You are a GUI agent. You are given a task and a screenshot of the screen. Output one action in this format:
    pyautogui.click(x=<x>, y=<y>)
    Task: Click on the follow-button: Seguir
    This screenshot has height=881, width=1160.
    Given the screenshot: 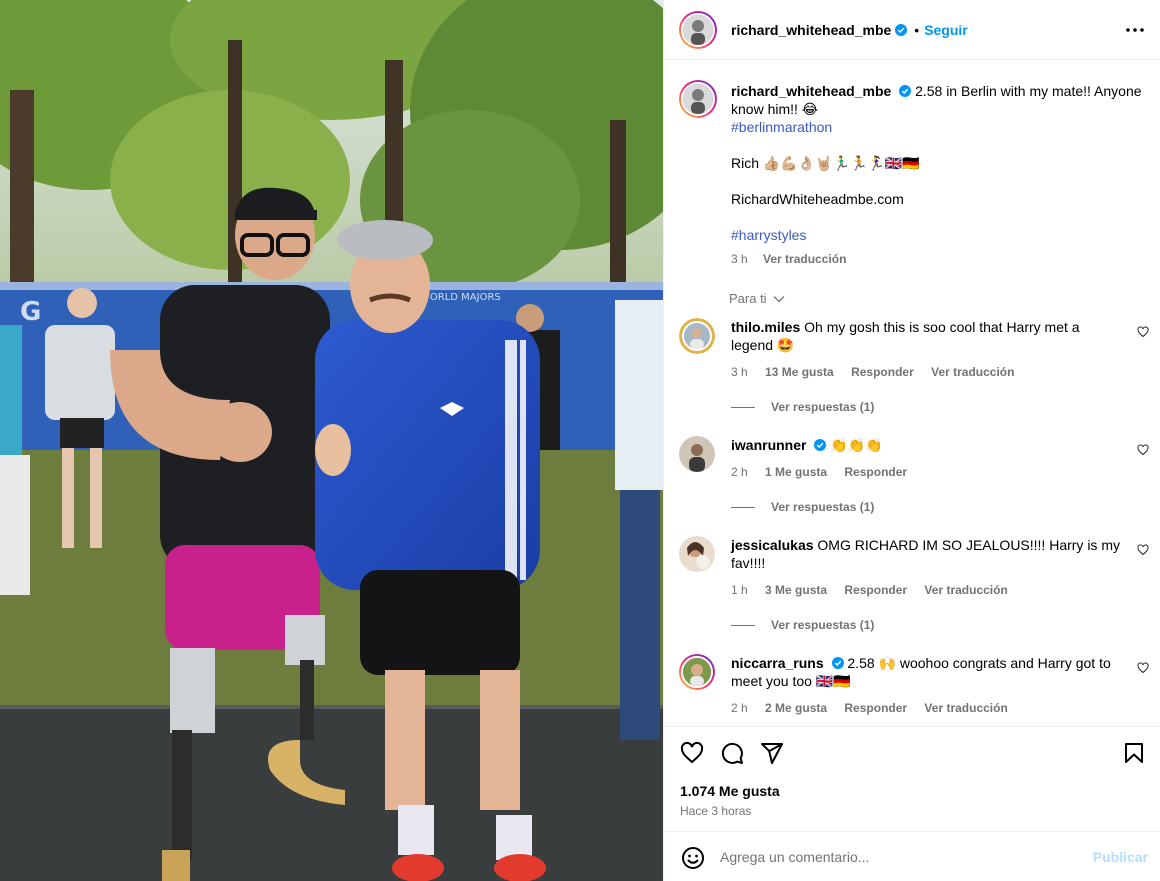 What is the action you would take?
    pyautogui.click(x=946, y=30)
    